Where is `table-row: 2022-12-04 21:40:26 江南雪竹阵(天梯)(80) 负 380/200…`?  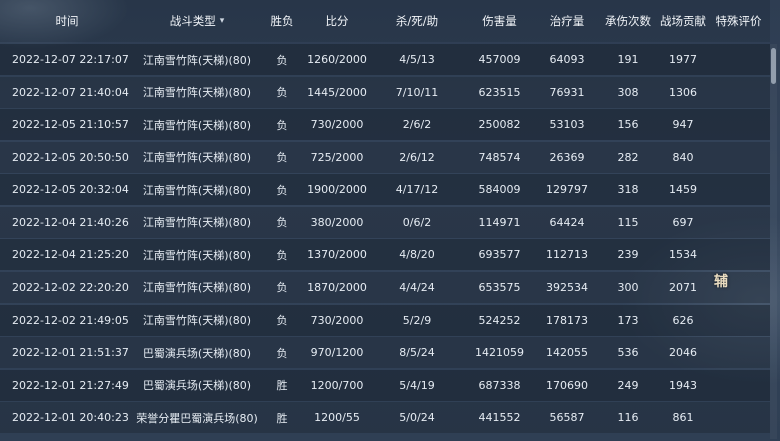
table-row: 2022-12-04 21:40:26 江南雪竹阵(天梯)(80) 负 380/200… is located at coordinates (385, 222).